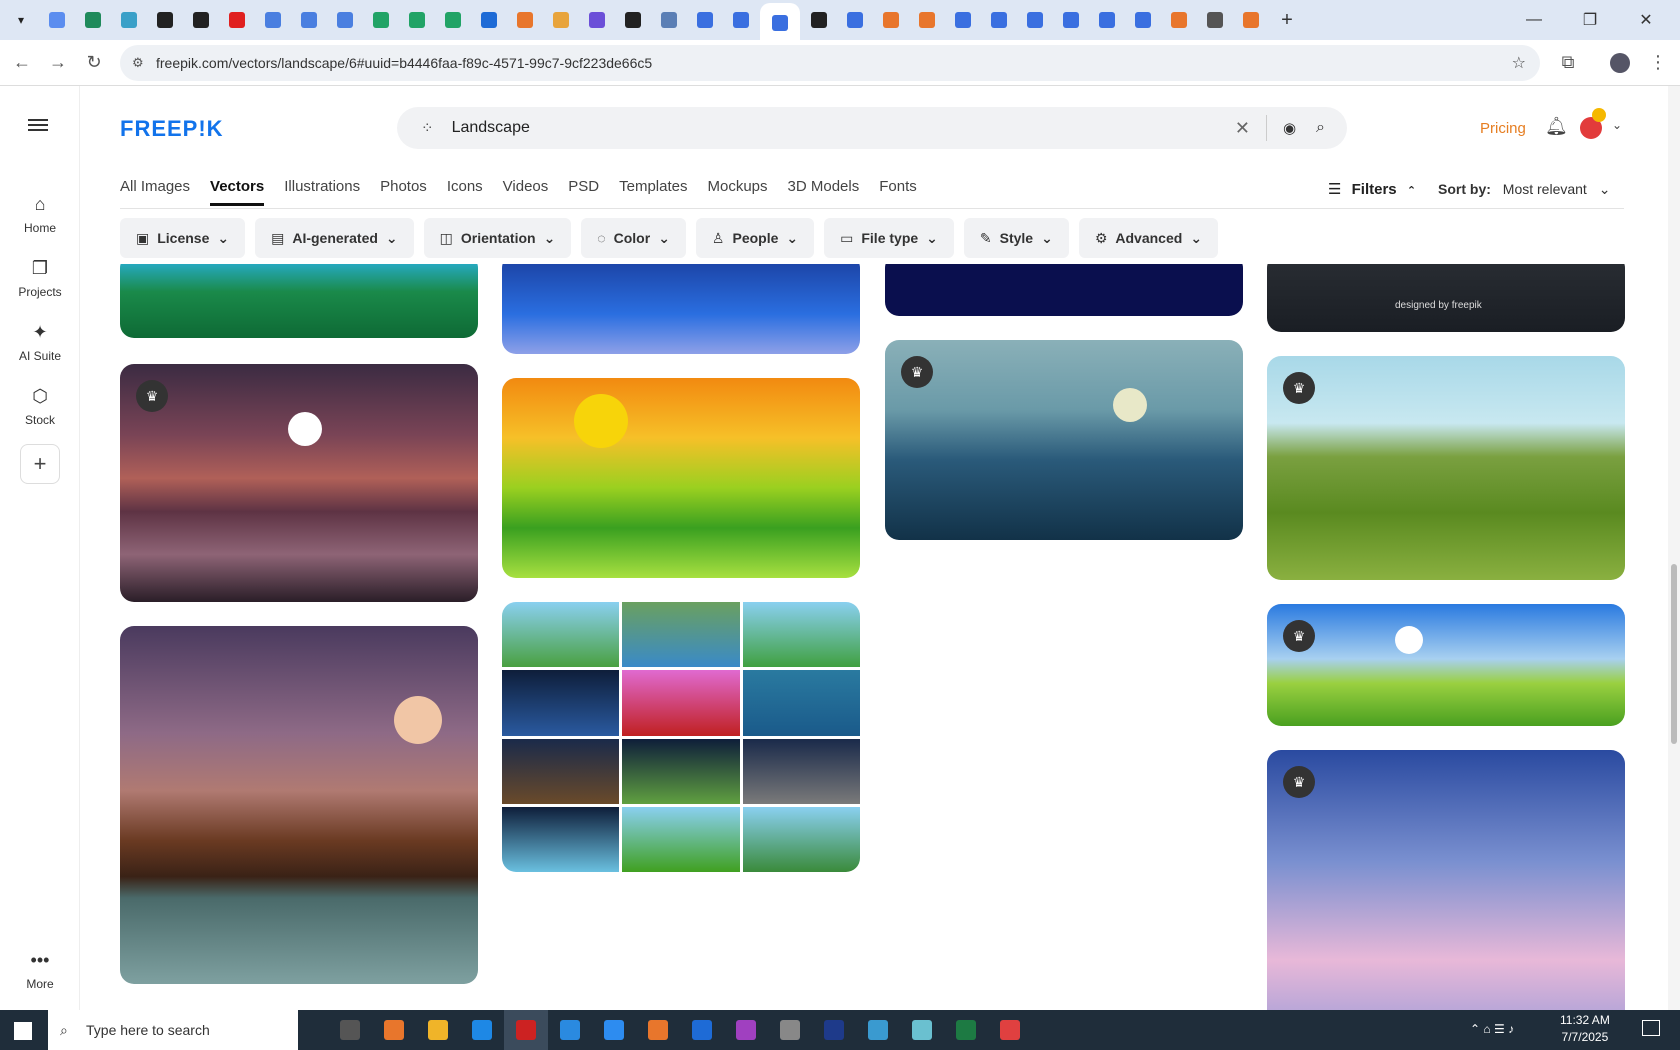 Image resolution: width=1680 pixels, height=1050 pixels. What do you see at coordinates (1242, 128) in the screenshot?
I see `clear-search-icon: ✕` at bounding box center [1242, 128].